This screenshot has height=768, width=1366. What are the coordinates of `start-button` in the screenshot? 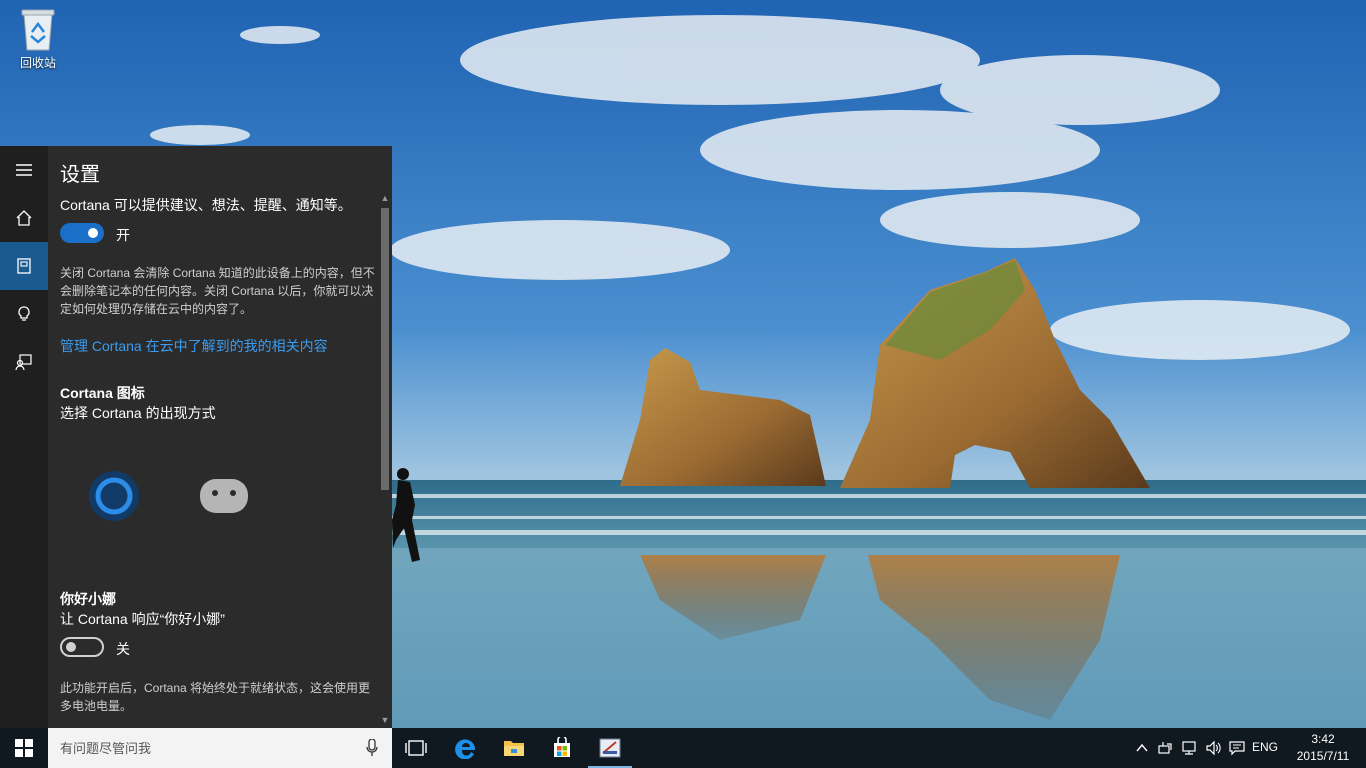 It's located at (24, 748).